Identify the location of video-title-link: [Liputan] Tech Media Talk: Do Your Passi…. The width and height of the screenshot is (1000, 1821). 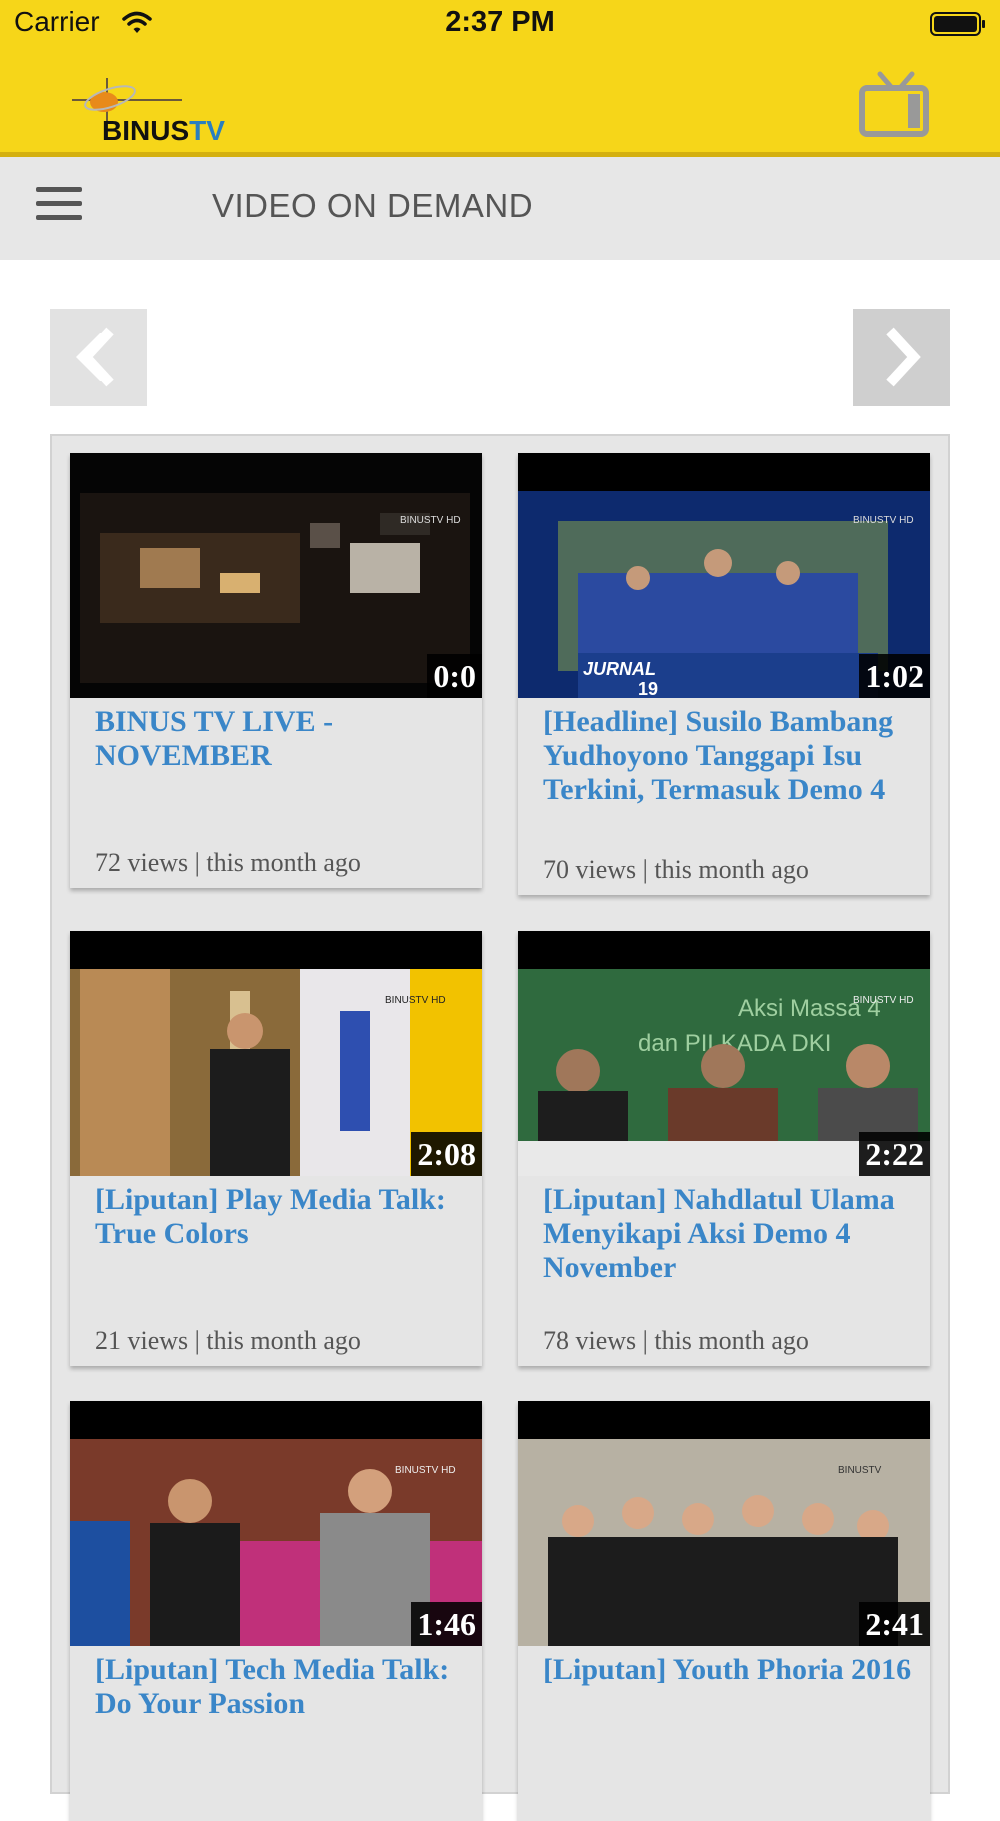
(280, 1687).